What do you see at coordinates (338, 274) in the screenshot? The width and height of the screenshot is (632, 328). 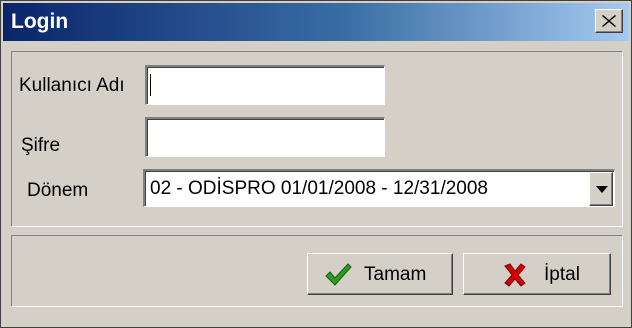 I see `checkmark-icon` at bounding box center [338, 274].